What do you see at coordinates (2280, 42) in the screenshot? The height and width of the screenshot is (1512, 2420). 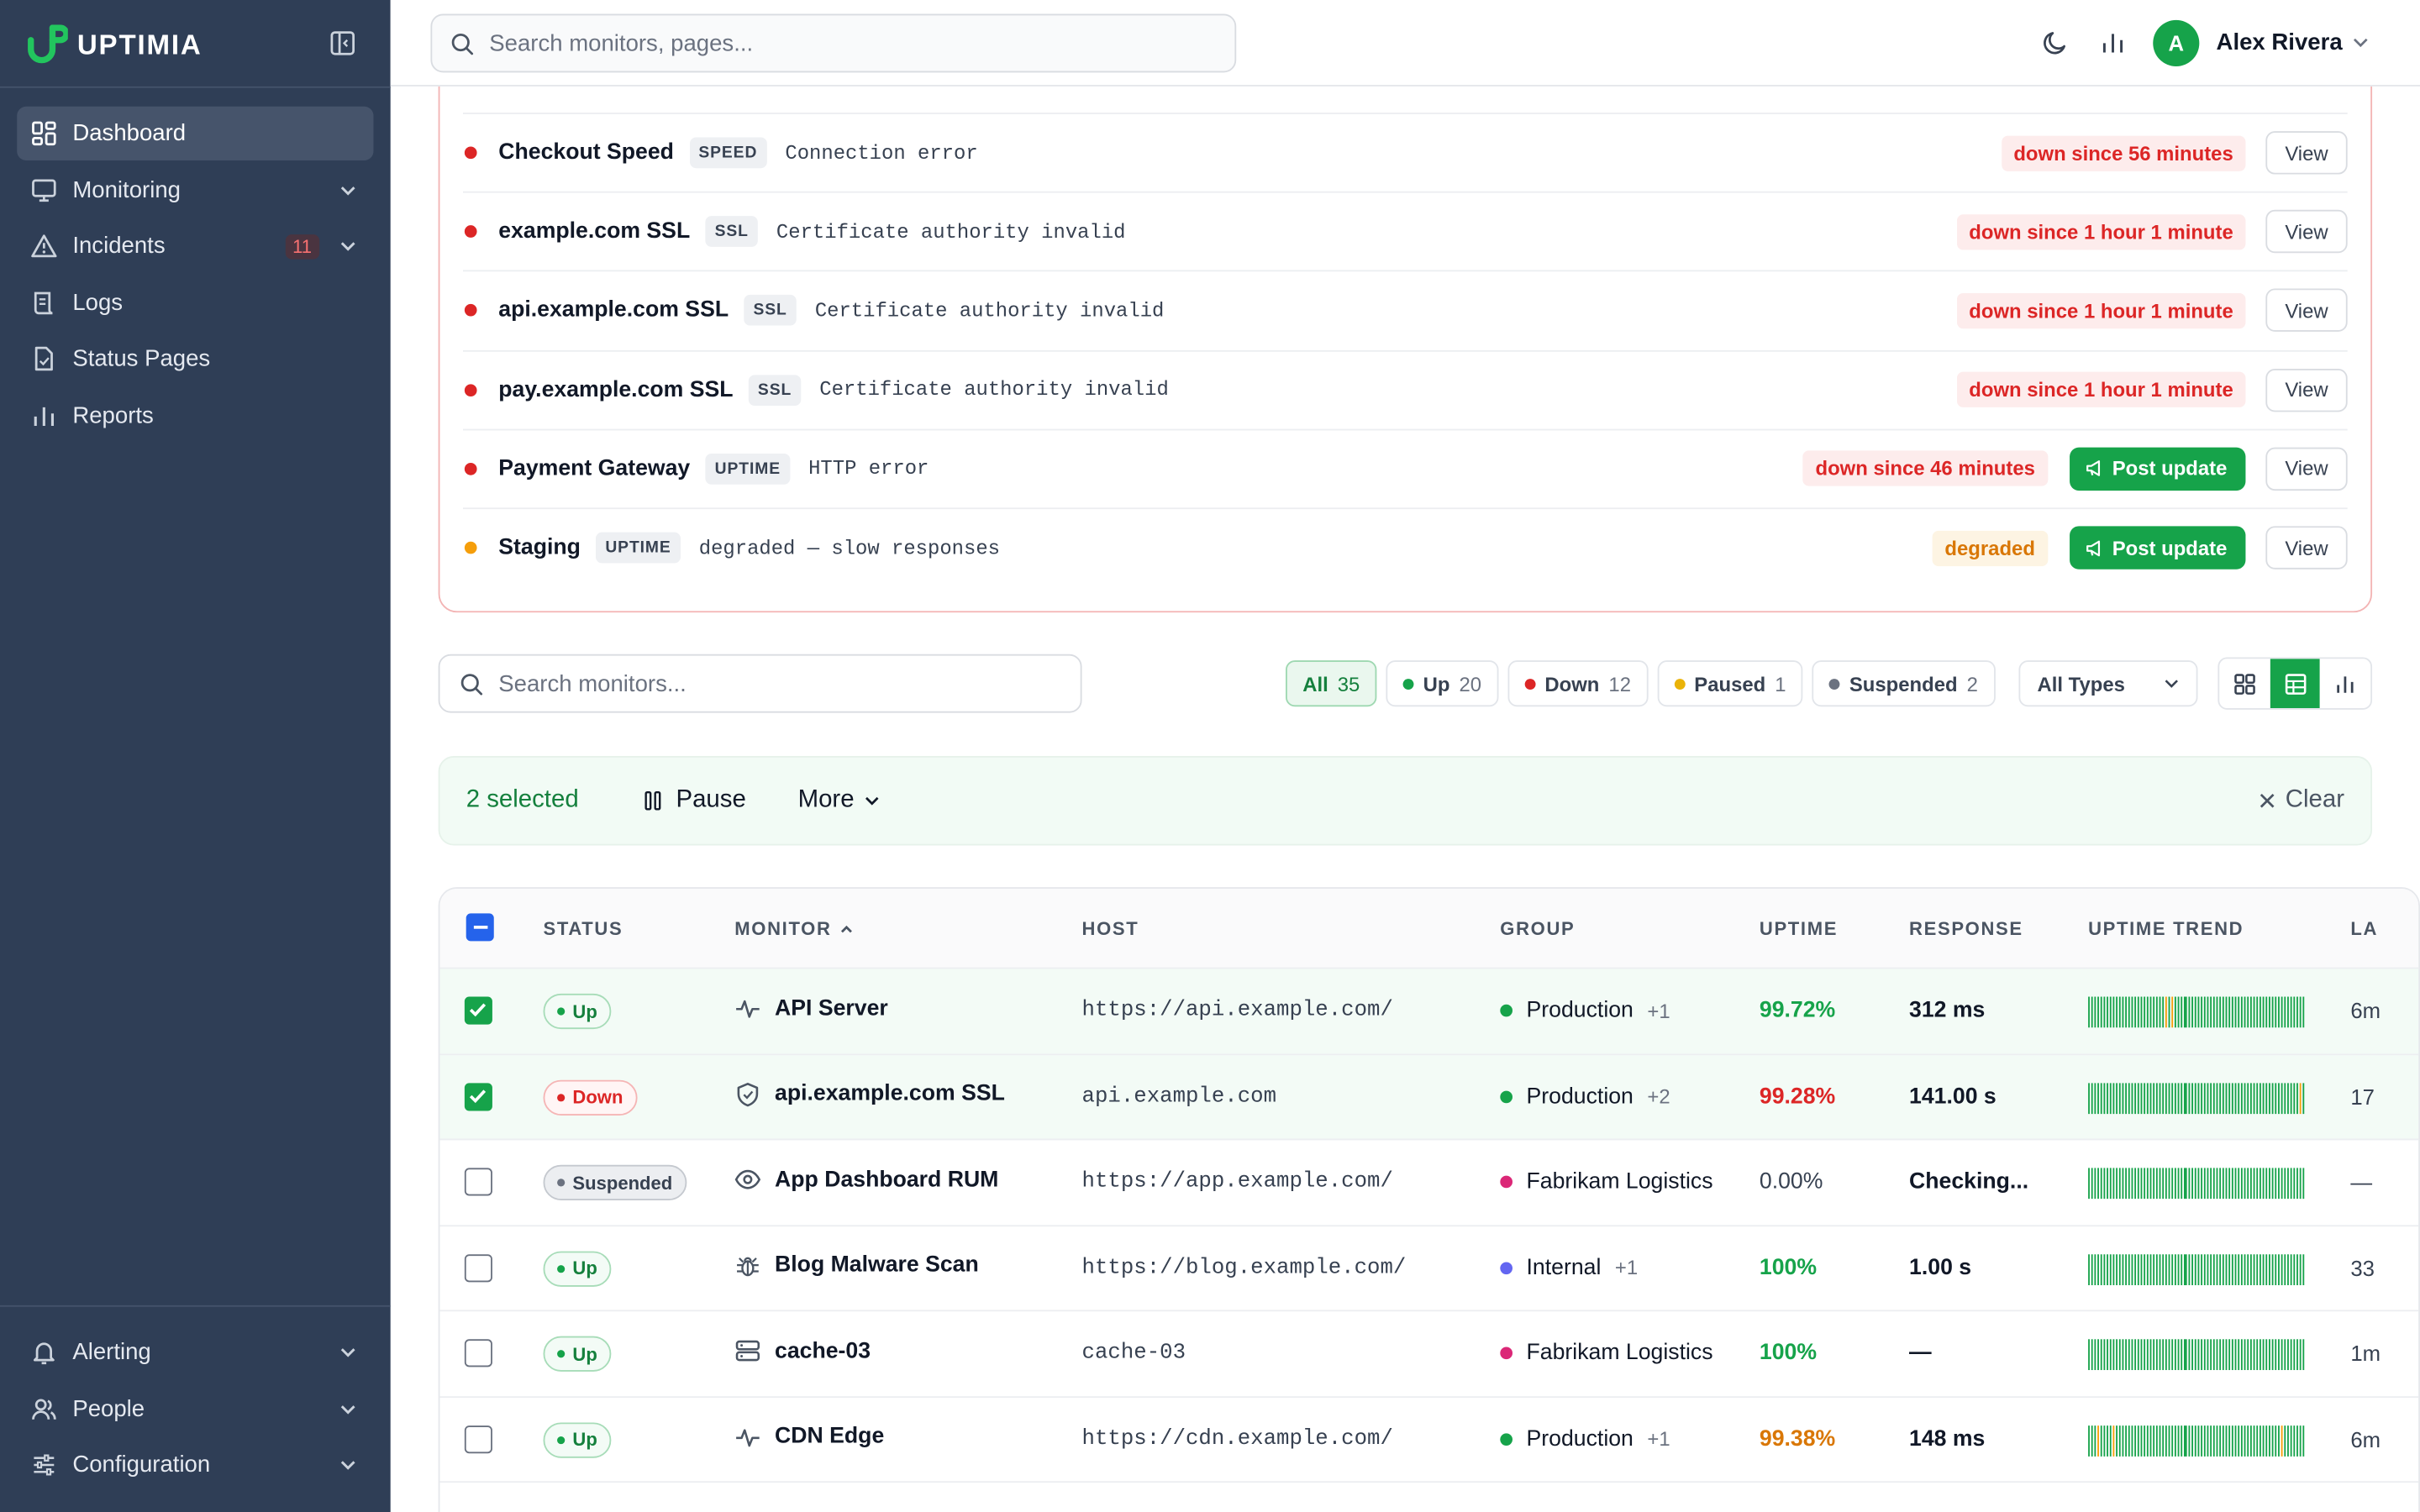 I see `user-name: Alex Rivera` at bounding box center [2280, 42].